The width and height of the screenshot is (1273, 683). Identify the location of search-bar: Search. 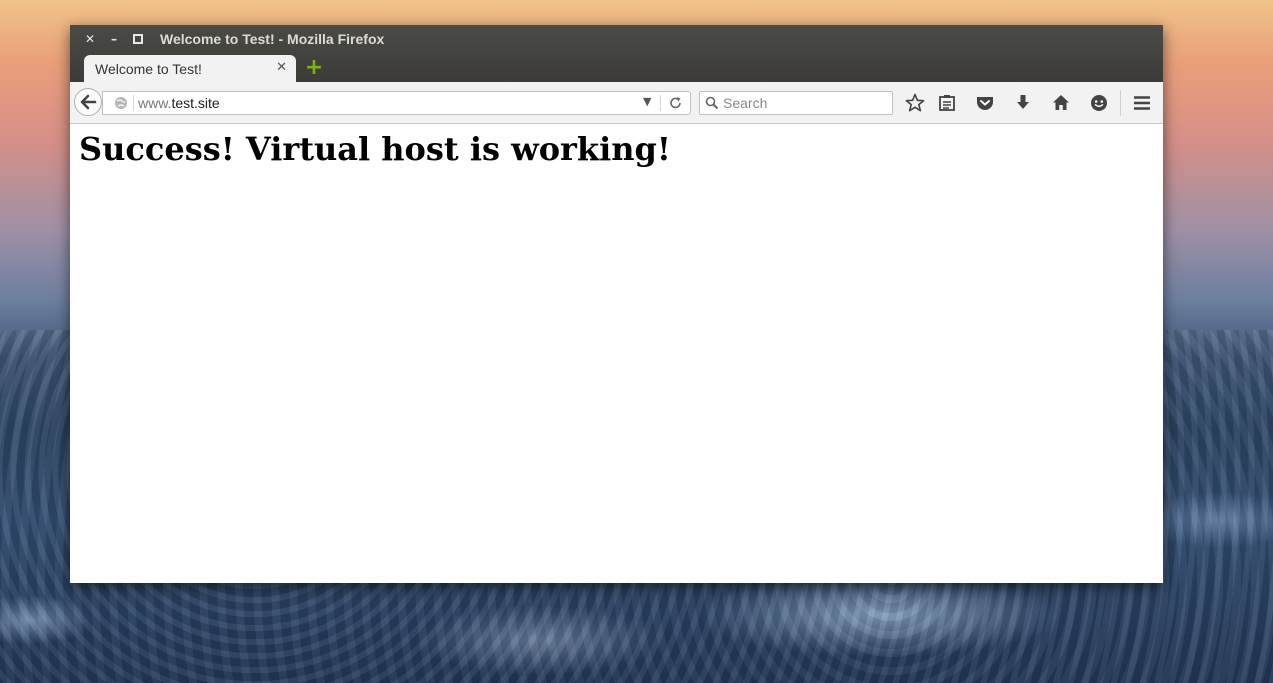
(796, 103).